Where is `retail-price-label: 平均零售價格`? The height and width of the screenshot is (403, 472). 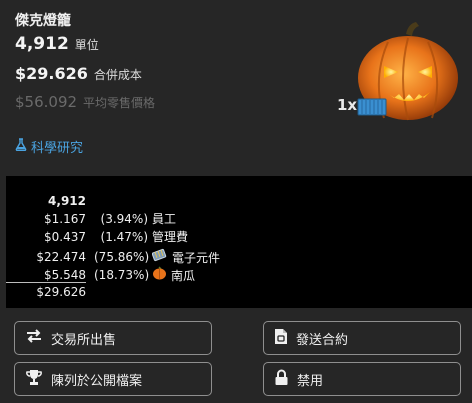
retail-price-label: 平均零售價格 is located at coordinates (119, 103).